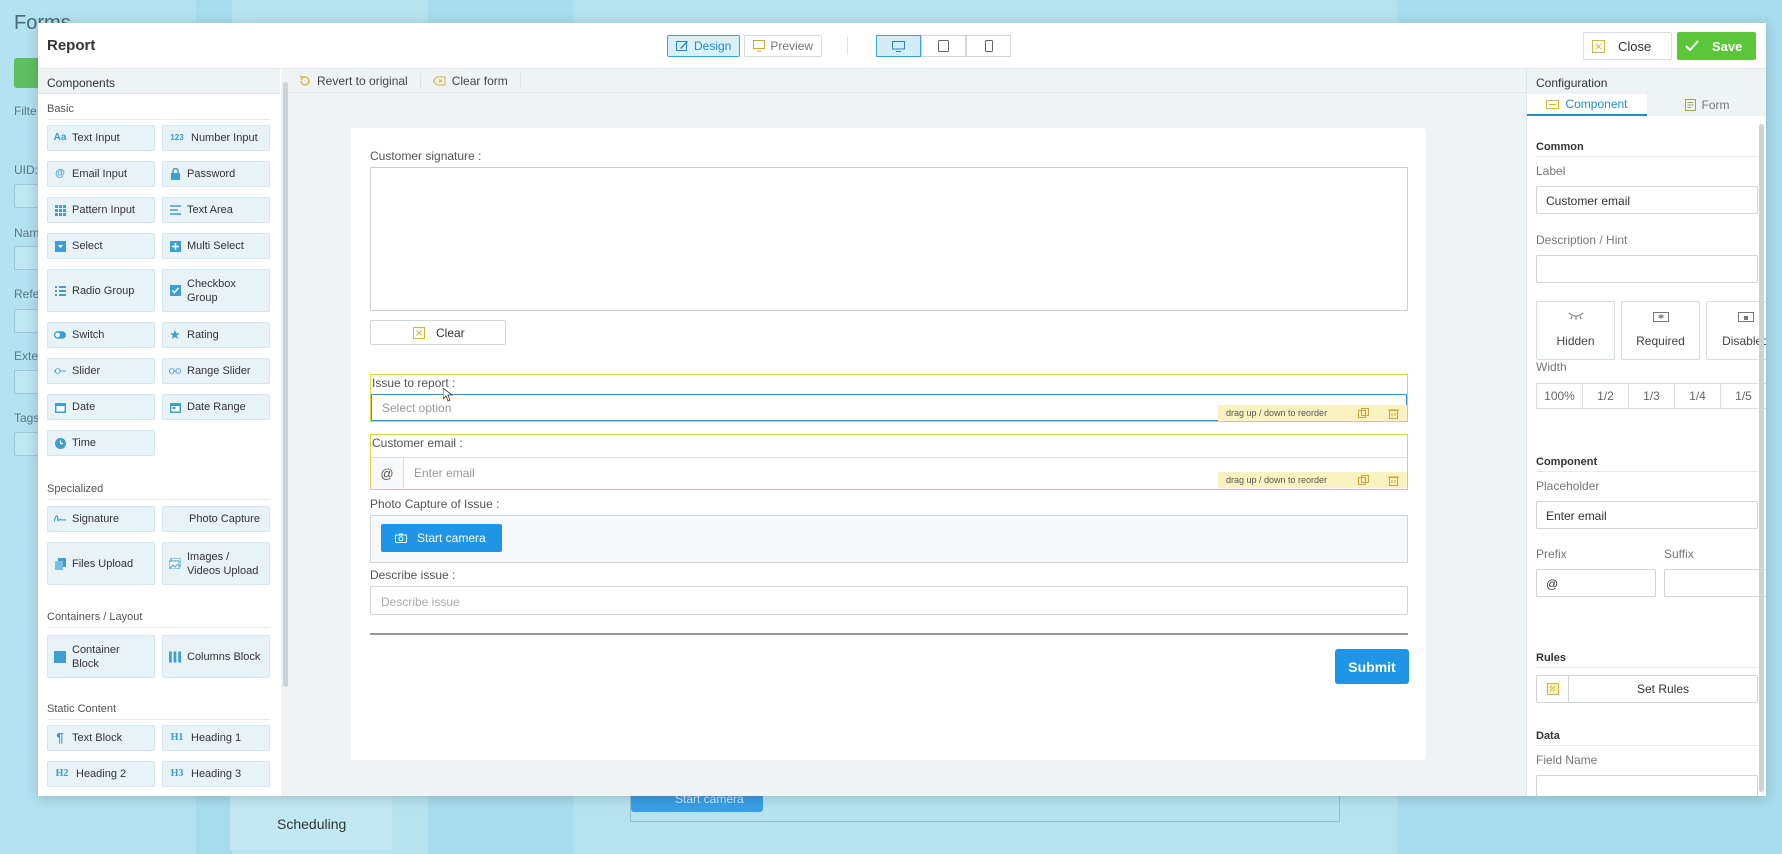 The width and height of the screenshot is (1782, 854). I want to click on describe-input: Describe issue, so click(889, 600).